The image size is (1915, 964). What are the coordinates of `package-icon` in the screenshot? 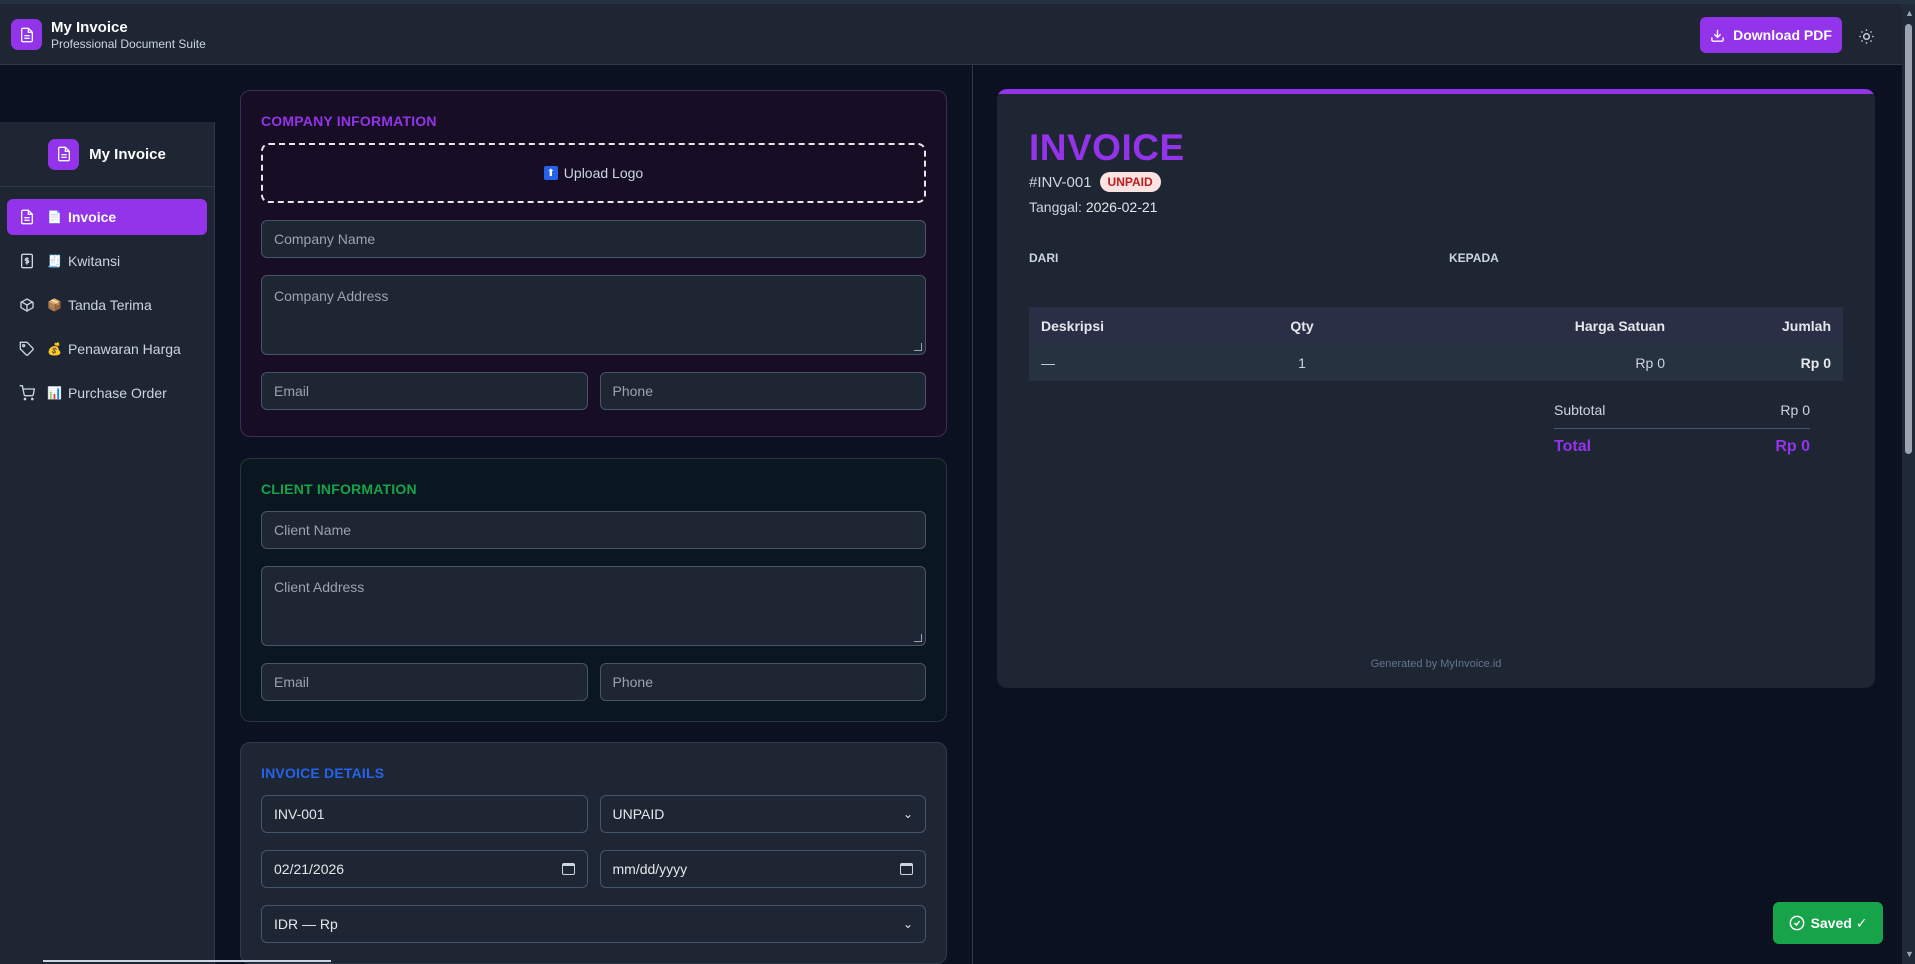 It's located at (27, 305).